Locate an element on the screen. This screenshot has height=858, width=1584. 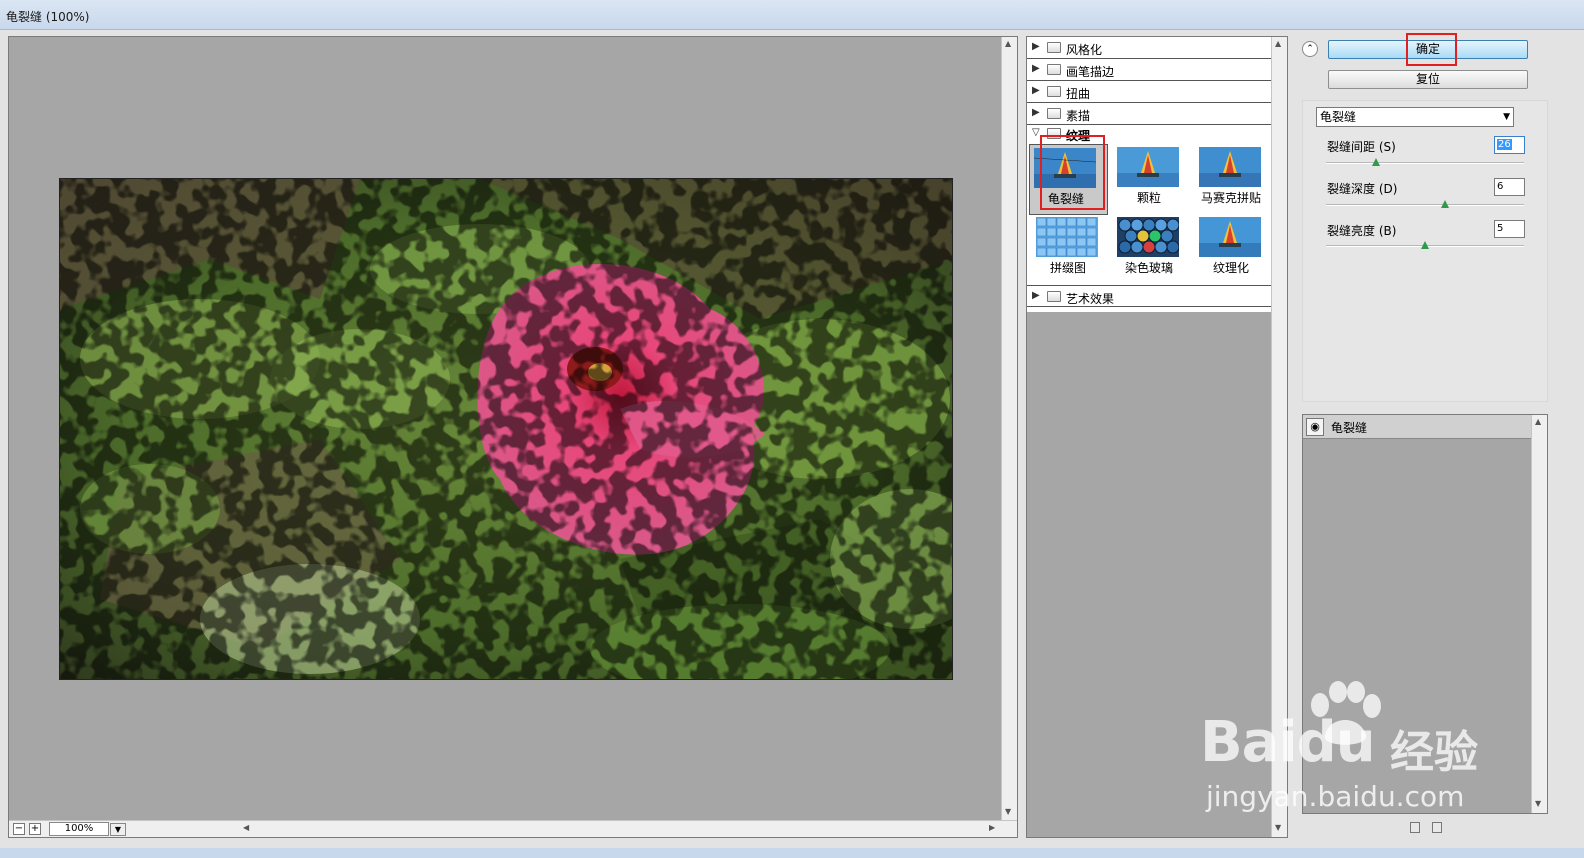
zoom-out-button: − is located at coordinates (19, 829).